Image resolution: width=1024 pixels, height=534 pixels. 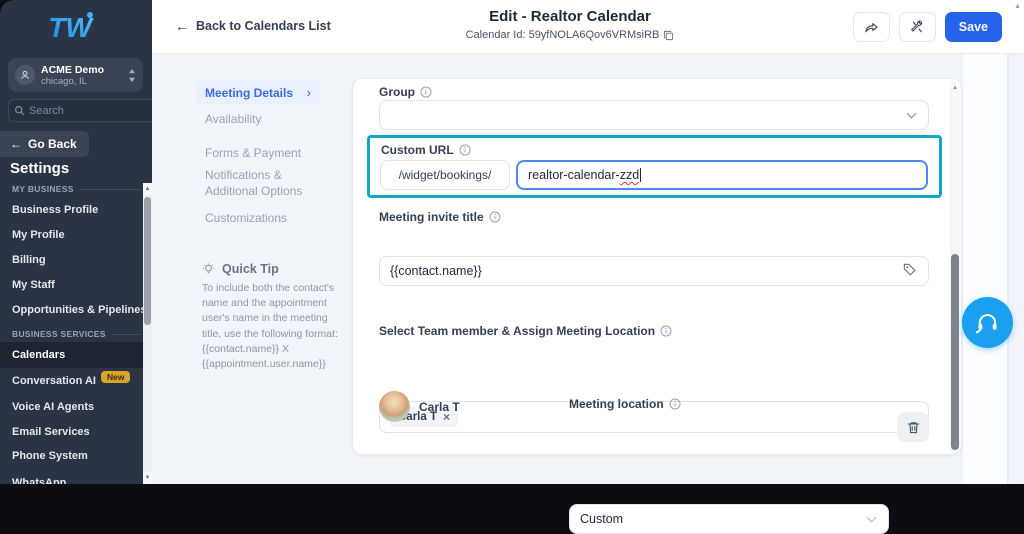 I want to click on tag-icon, so click(x=909, y=271).